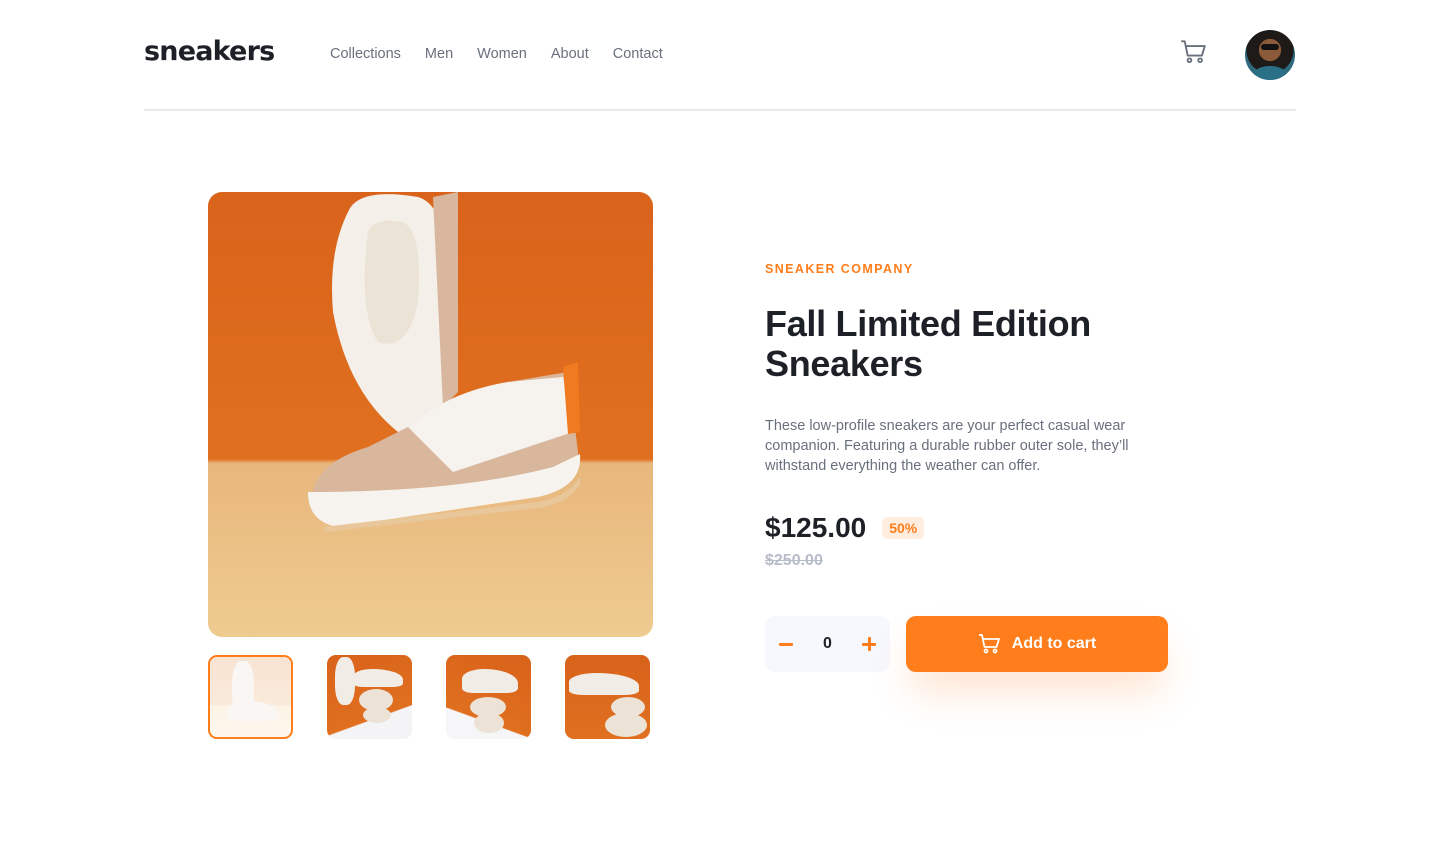  What do you see at coordinates (786, 644) in the screenshot?
I see `minus-icon` at bounding box center [786, 644].